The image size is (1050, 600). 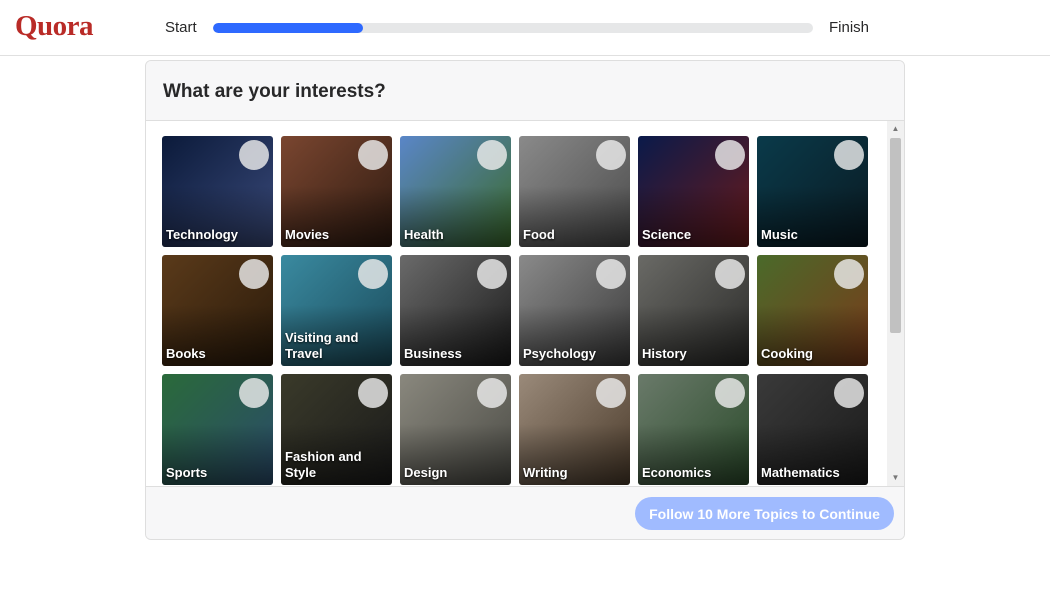 I want to click on topic-label: Health, so click(x=424, y=234).